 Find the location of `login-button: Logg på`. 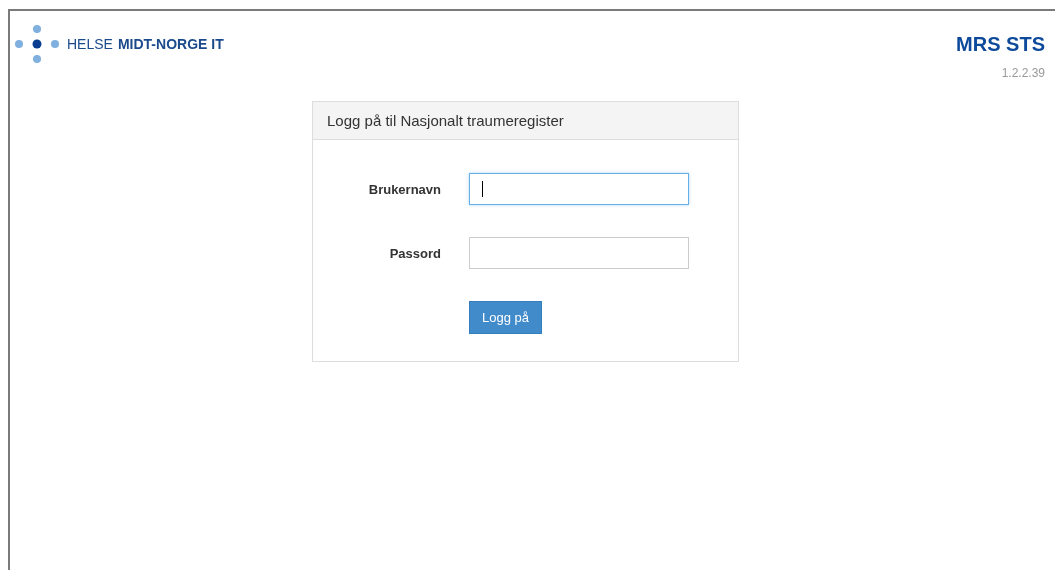

login-button: Logg på is located at coordinates (505, 317).